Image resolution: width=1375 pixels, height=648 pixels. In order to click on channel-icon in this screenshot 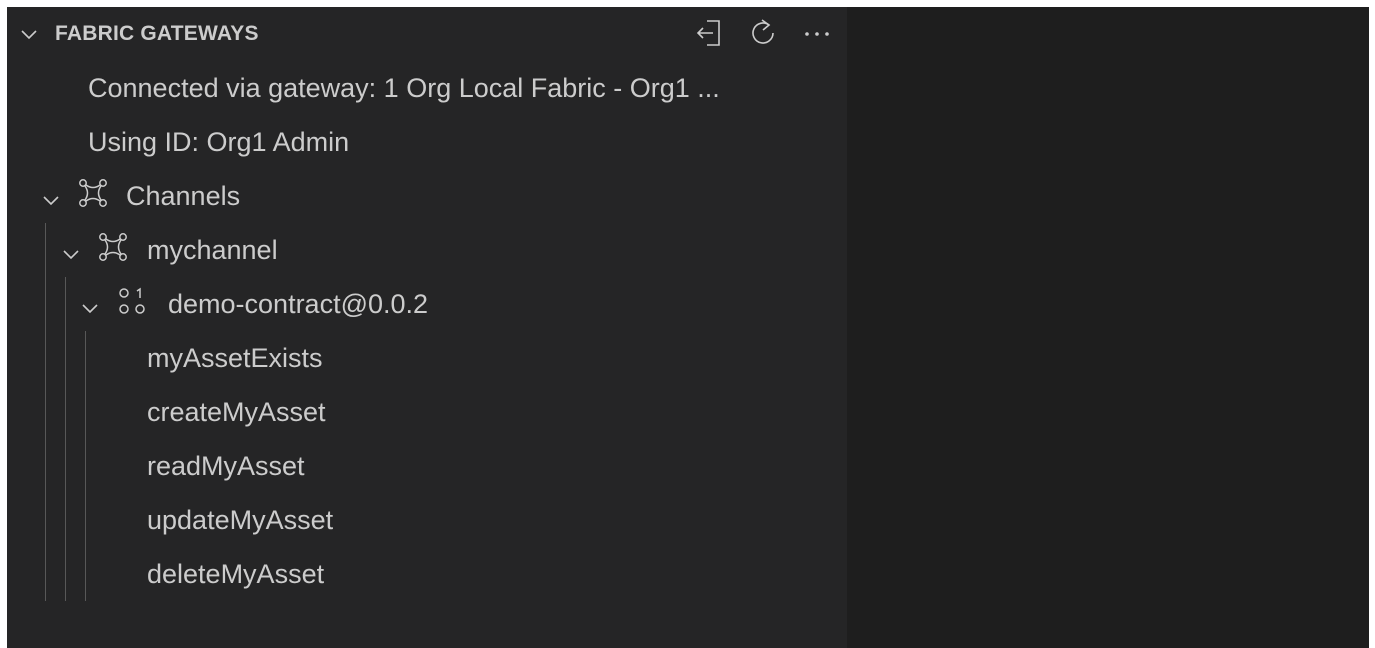, I will do `click(113, 250)`.